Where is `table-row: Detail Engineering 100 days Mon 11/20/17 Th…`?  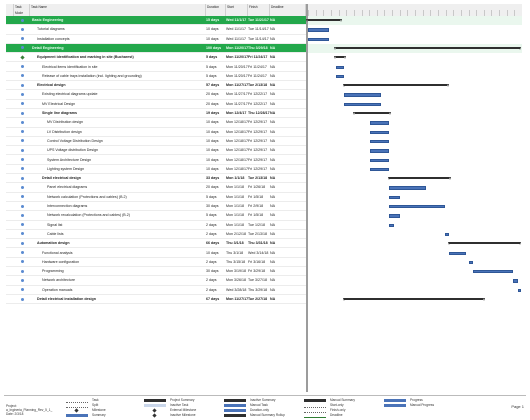
table-row: Detail Engineering 100 days Mon 11/20/17 Th… is located at coordinates (156, 48).